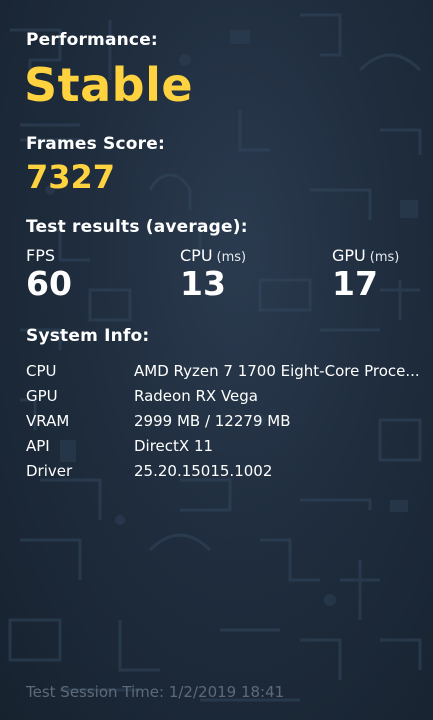 The width and height of the screenshot is (433, 720). I want to click on frames-score-value: 7327, so click(71, 177).